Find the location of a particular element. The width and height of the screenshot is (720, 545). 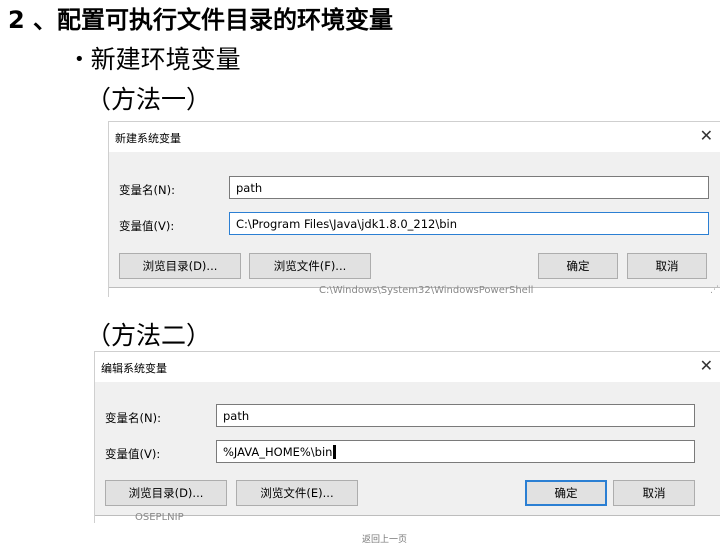

method-1-label: （方法一） is located at coordinates (149, 99).